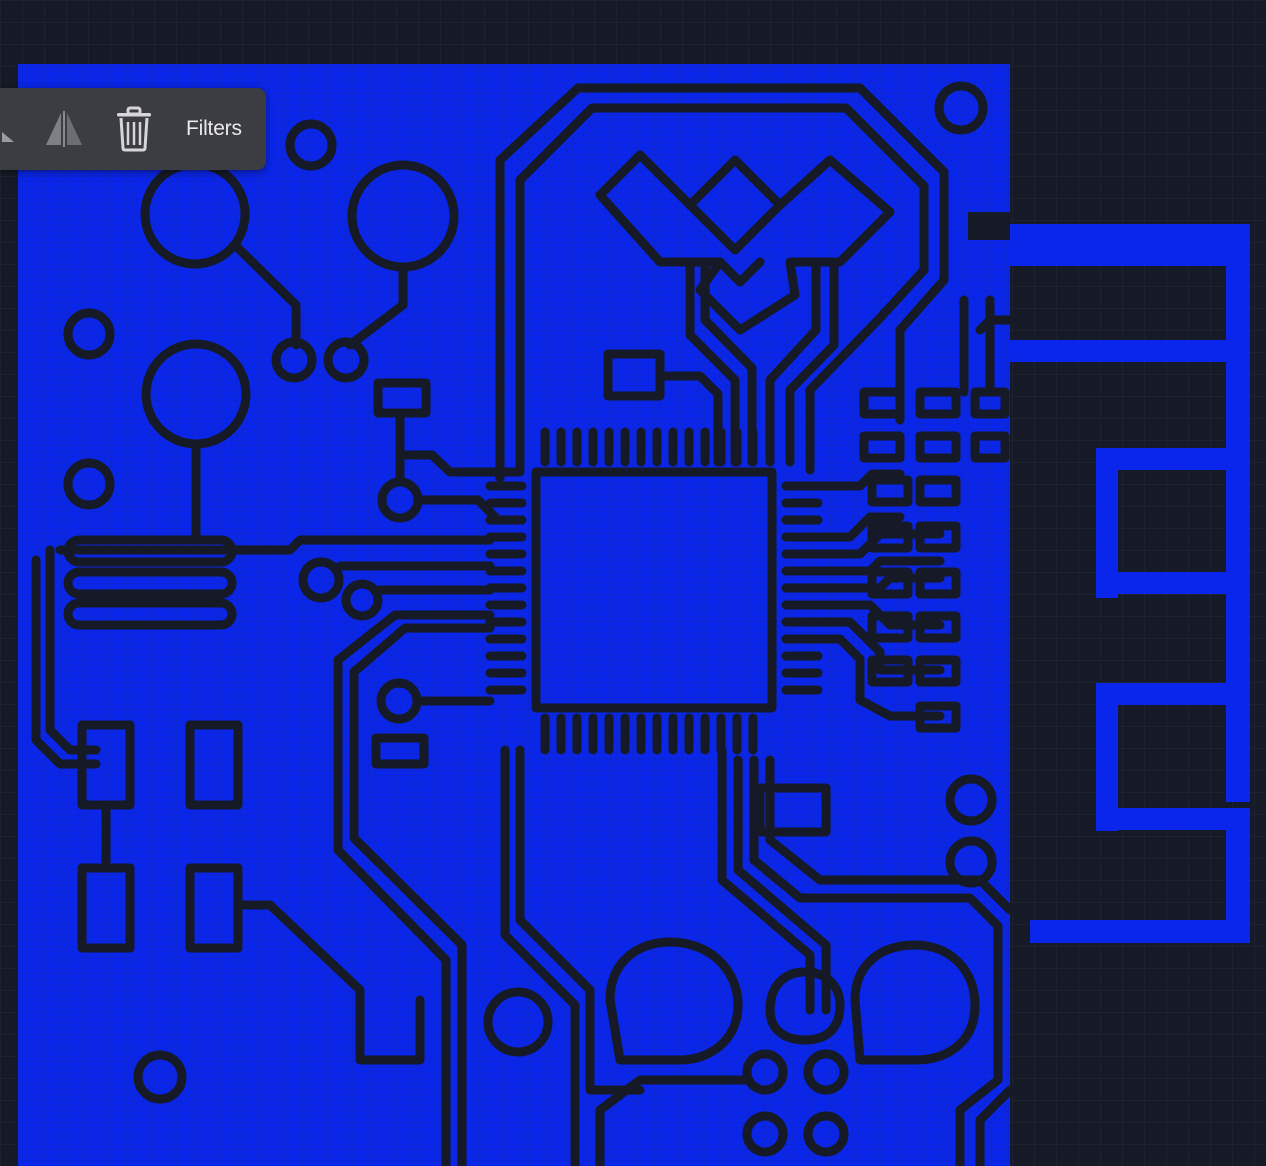 This screenshot has height=1166, width=1266. I want to click on filters-button: Filters, so click(214, 129).